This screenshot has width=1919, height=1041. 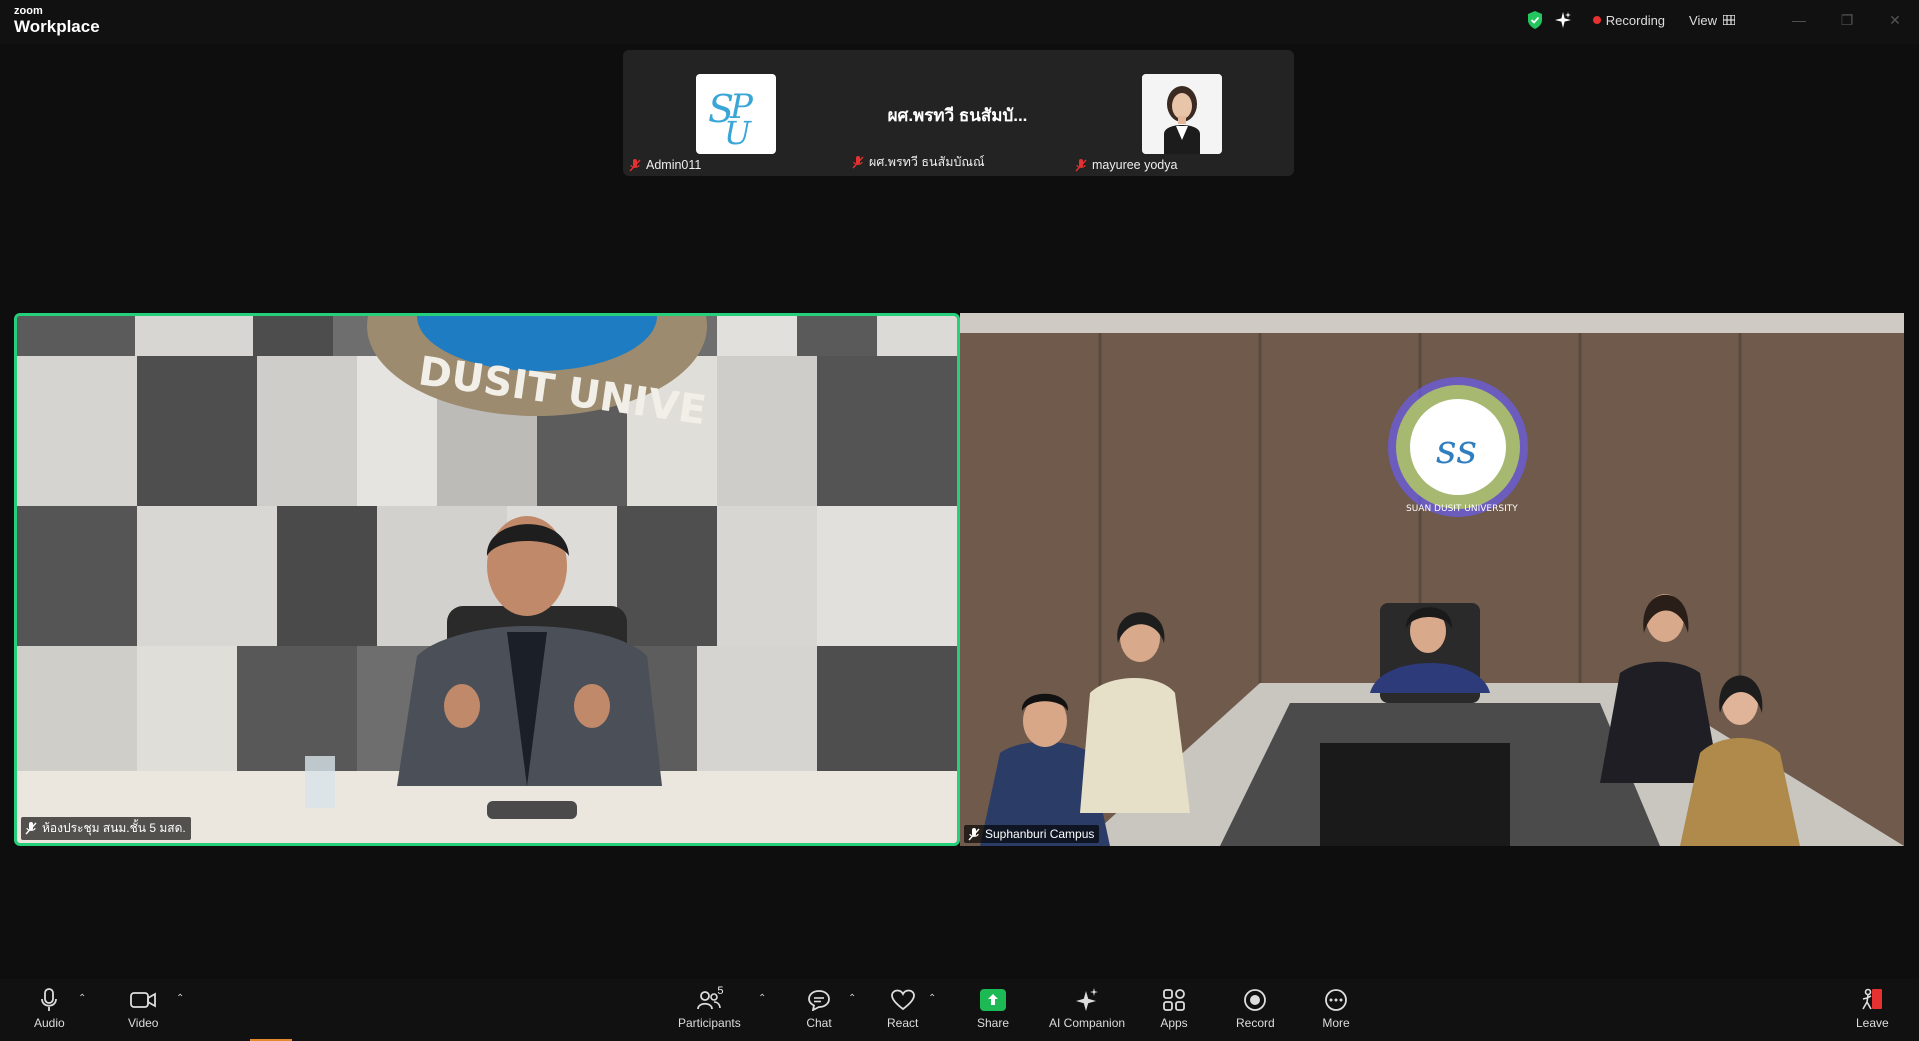 I want to click on chat-options-caret: ⌃, so click(x=852, y=998).